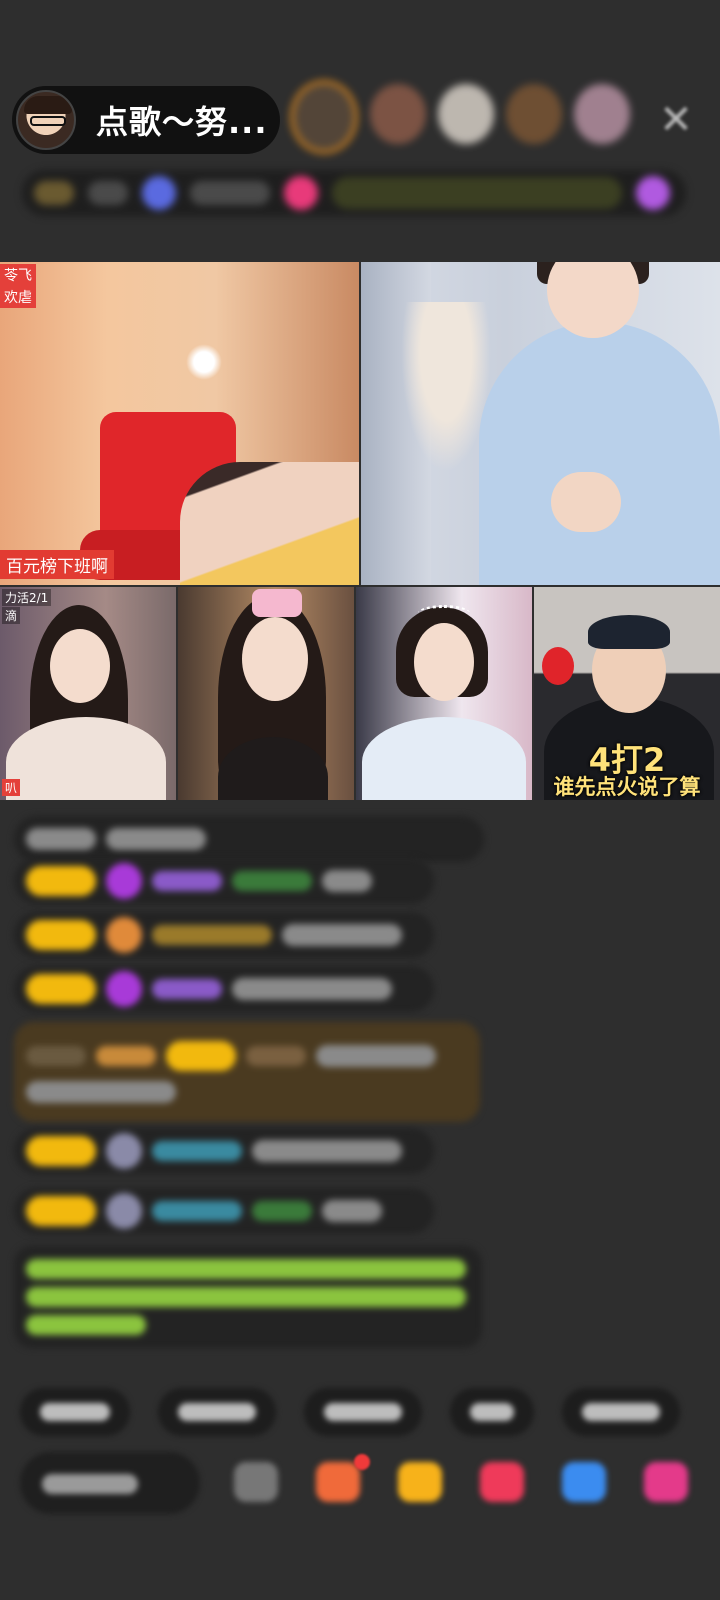  What do you see at coordinates (420, 1482) in the screenshot?
I see `treasure-icon` at bounding box center [420, 1482].